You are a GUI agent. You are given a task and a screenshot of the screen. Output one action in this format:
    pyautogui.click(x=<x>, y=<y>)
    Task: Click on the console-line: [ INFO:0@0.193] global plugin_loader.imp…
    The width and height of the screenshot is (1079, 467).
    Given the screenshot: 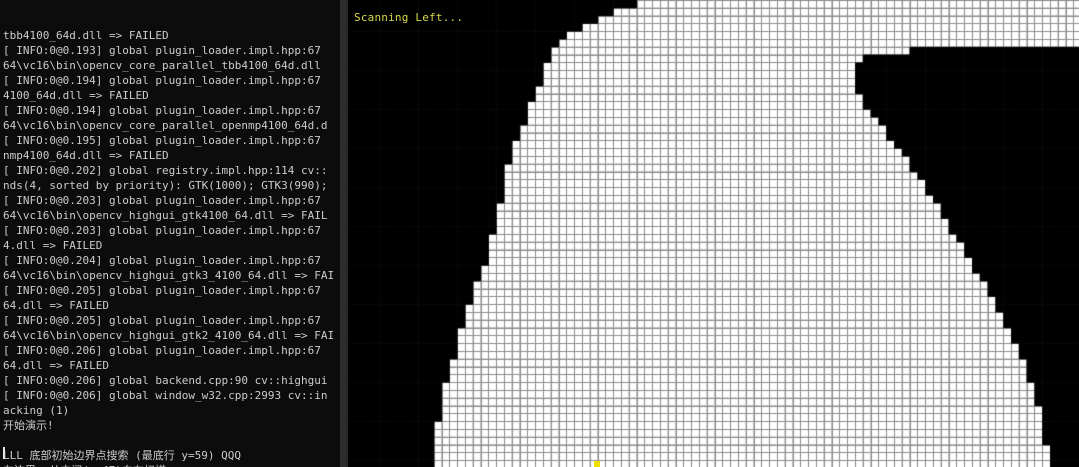 What is the action you would take?
    pyautogui.click(x=162, y=50)
    